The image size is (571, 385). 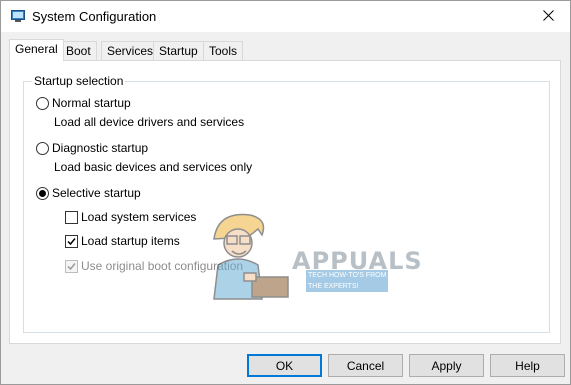 What do you see at coordinates (42, 193) in the screenshot?
I see `selective-startup-radio-button` at bounding box center [42, 193].